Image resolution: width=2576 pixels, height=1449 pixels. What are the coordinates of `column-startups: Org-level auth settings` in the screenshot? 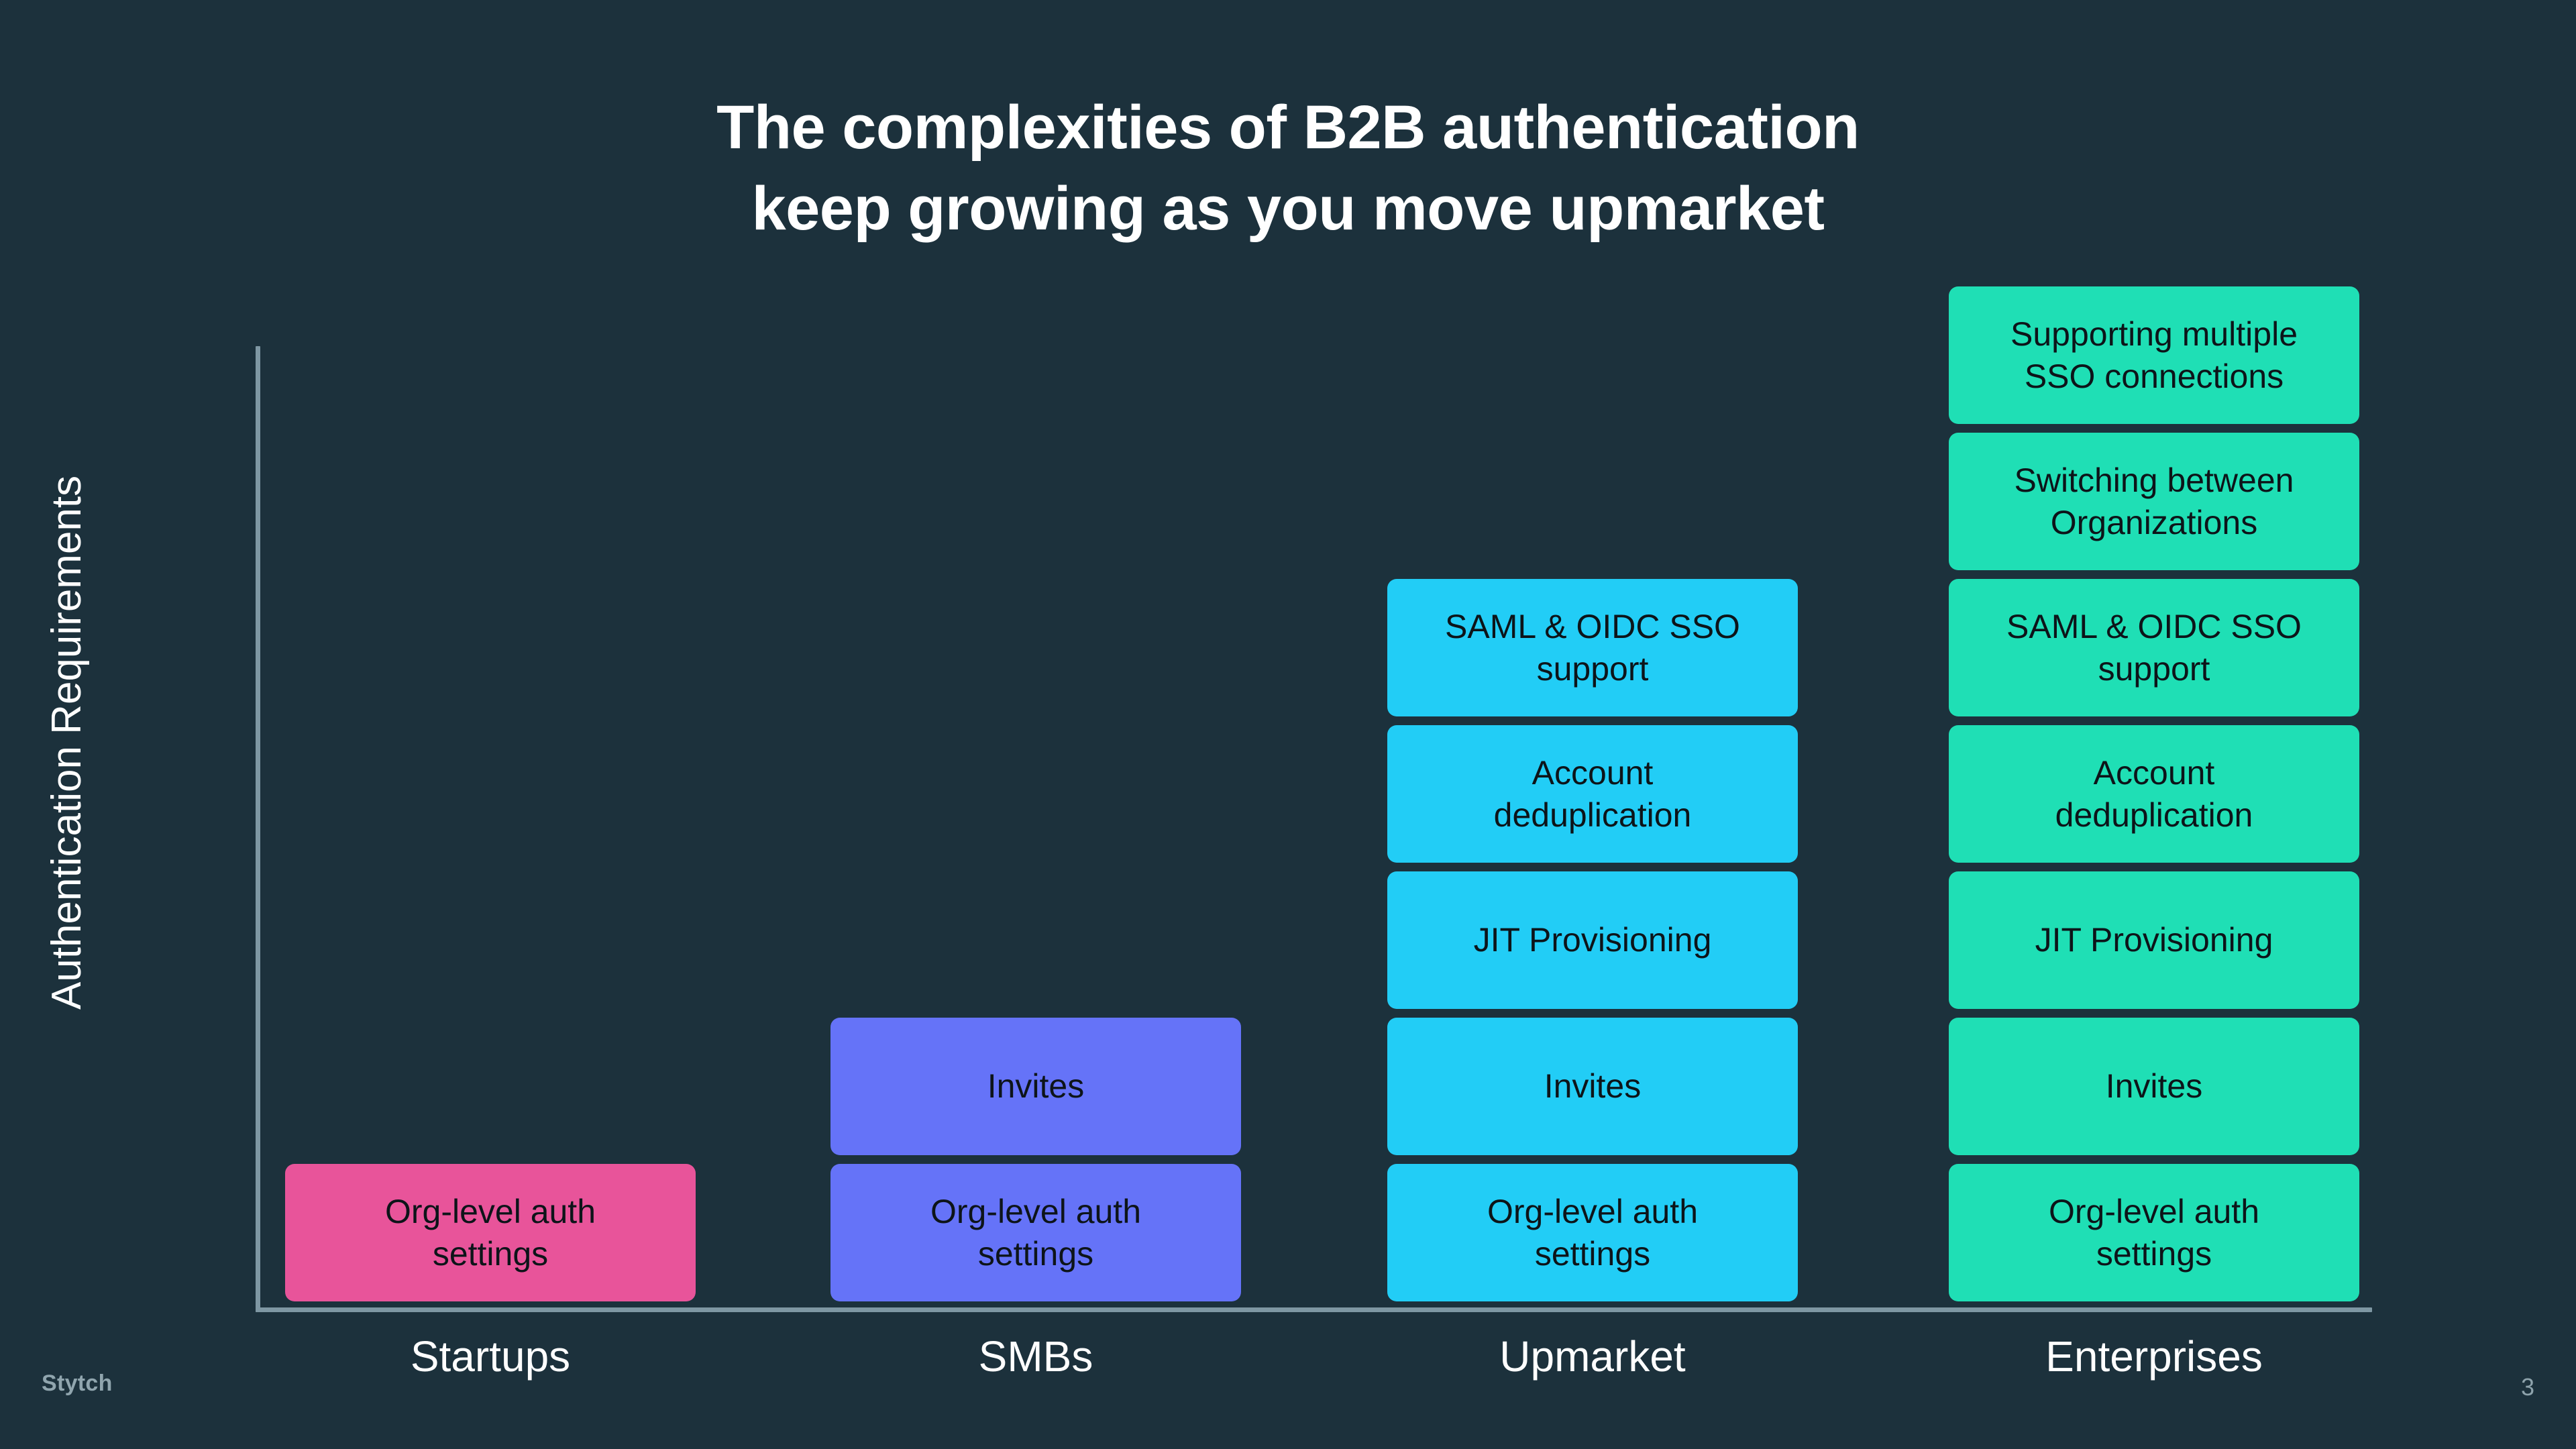 It's located at (490, 1232).